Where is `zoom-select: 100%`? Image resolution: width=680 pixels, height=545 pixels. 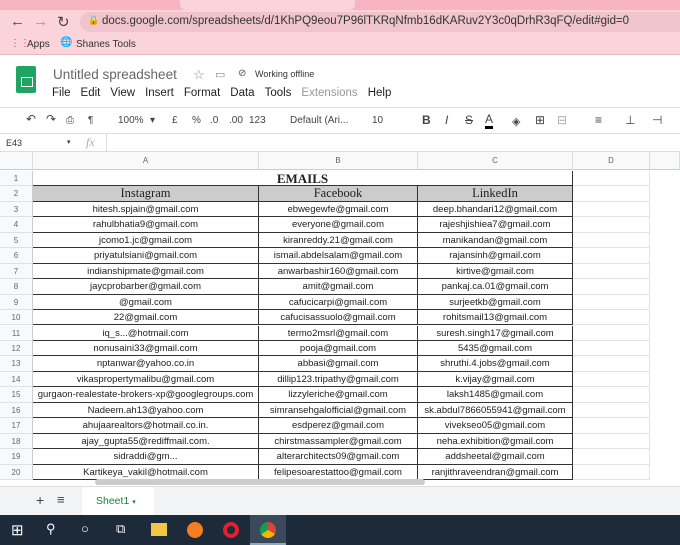 zoom-select: 100% is located at coordinates (131, 120).